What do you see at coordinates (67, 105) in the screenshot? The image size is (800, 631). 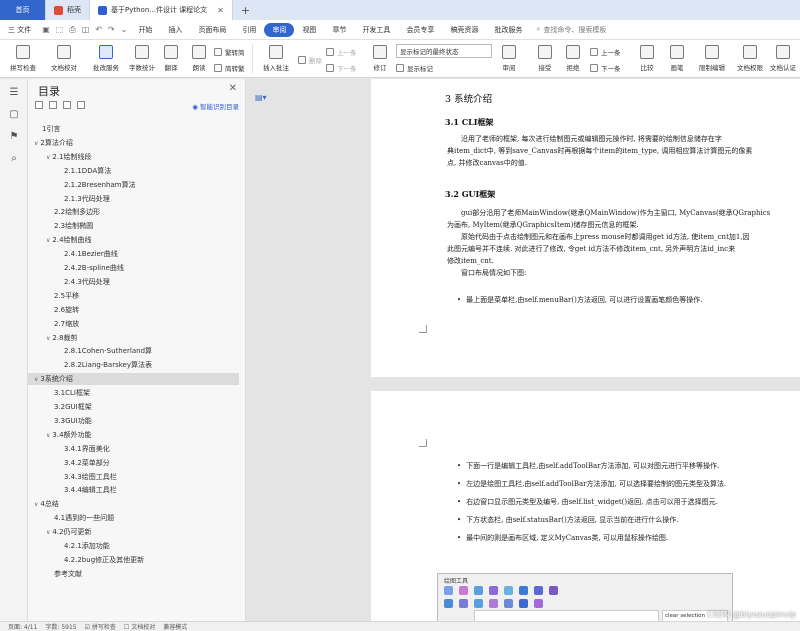 I see `add-level-icon` at bounding box center [67, 105].